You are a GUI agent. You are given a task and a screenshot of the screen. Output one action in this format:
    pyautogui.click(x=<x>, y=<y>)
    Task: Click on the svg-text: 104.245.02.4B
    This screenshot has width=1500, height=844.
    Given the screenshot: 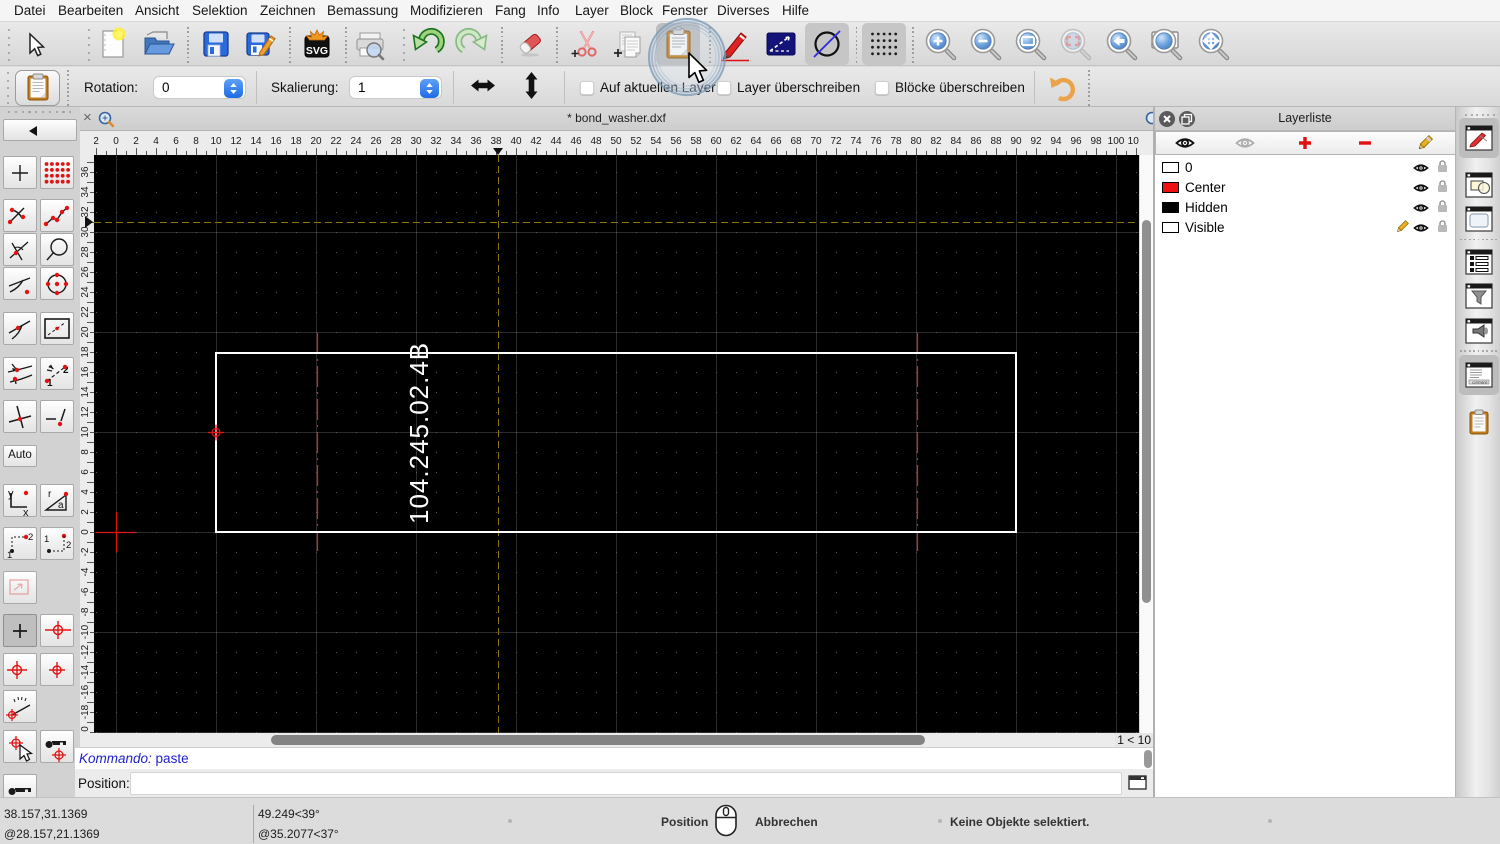 What is the action you would take?
    pyautogui.click(x=419, y=433)
    